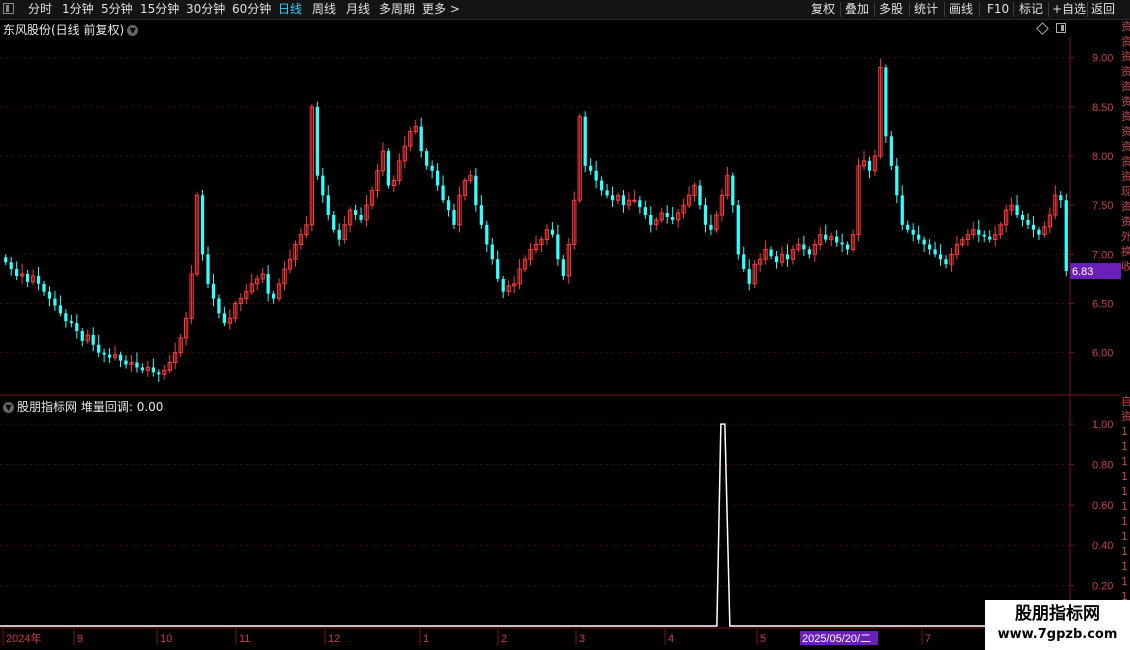 The width and height of the screenshot is (1130, 650). I want to click on date-label: 2024年, so click(23, 638).